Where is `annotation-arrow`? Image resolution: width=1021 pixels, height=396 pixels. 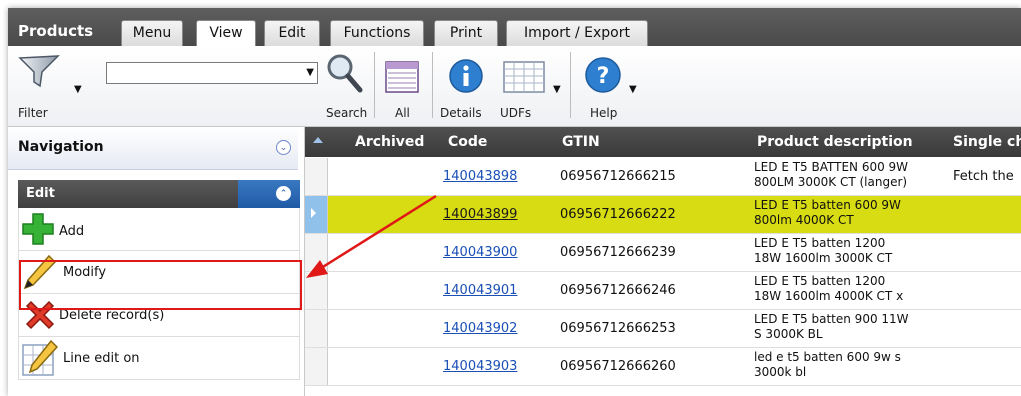 annotation-arrow is located at coordinates (371, 236).